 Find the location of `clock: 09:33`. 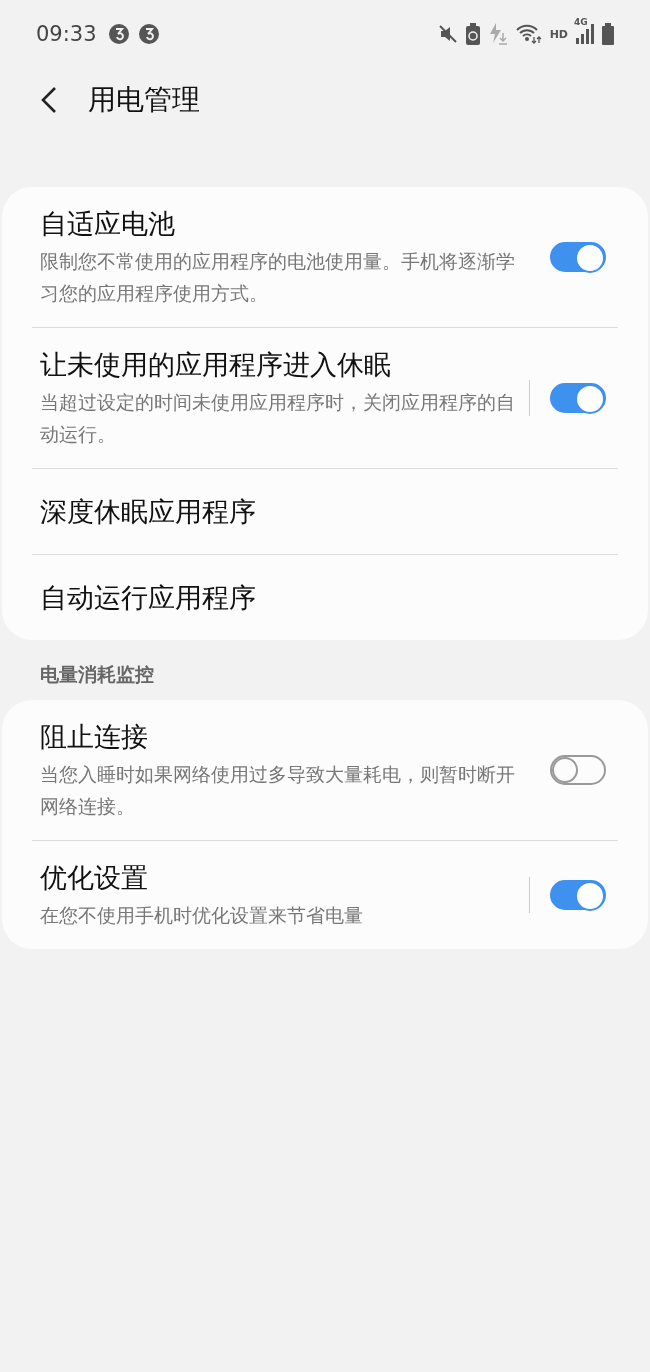

clock: 09:33 is located at coordinates (66, 34).